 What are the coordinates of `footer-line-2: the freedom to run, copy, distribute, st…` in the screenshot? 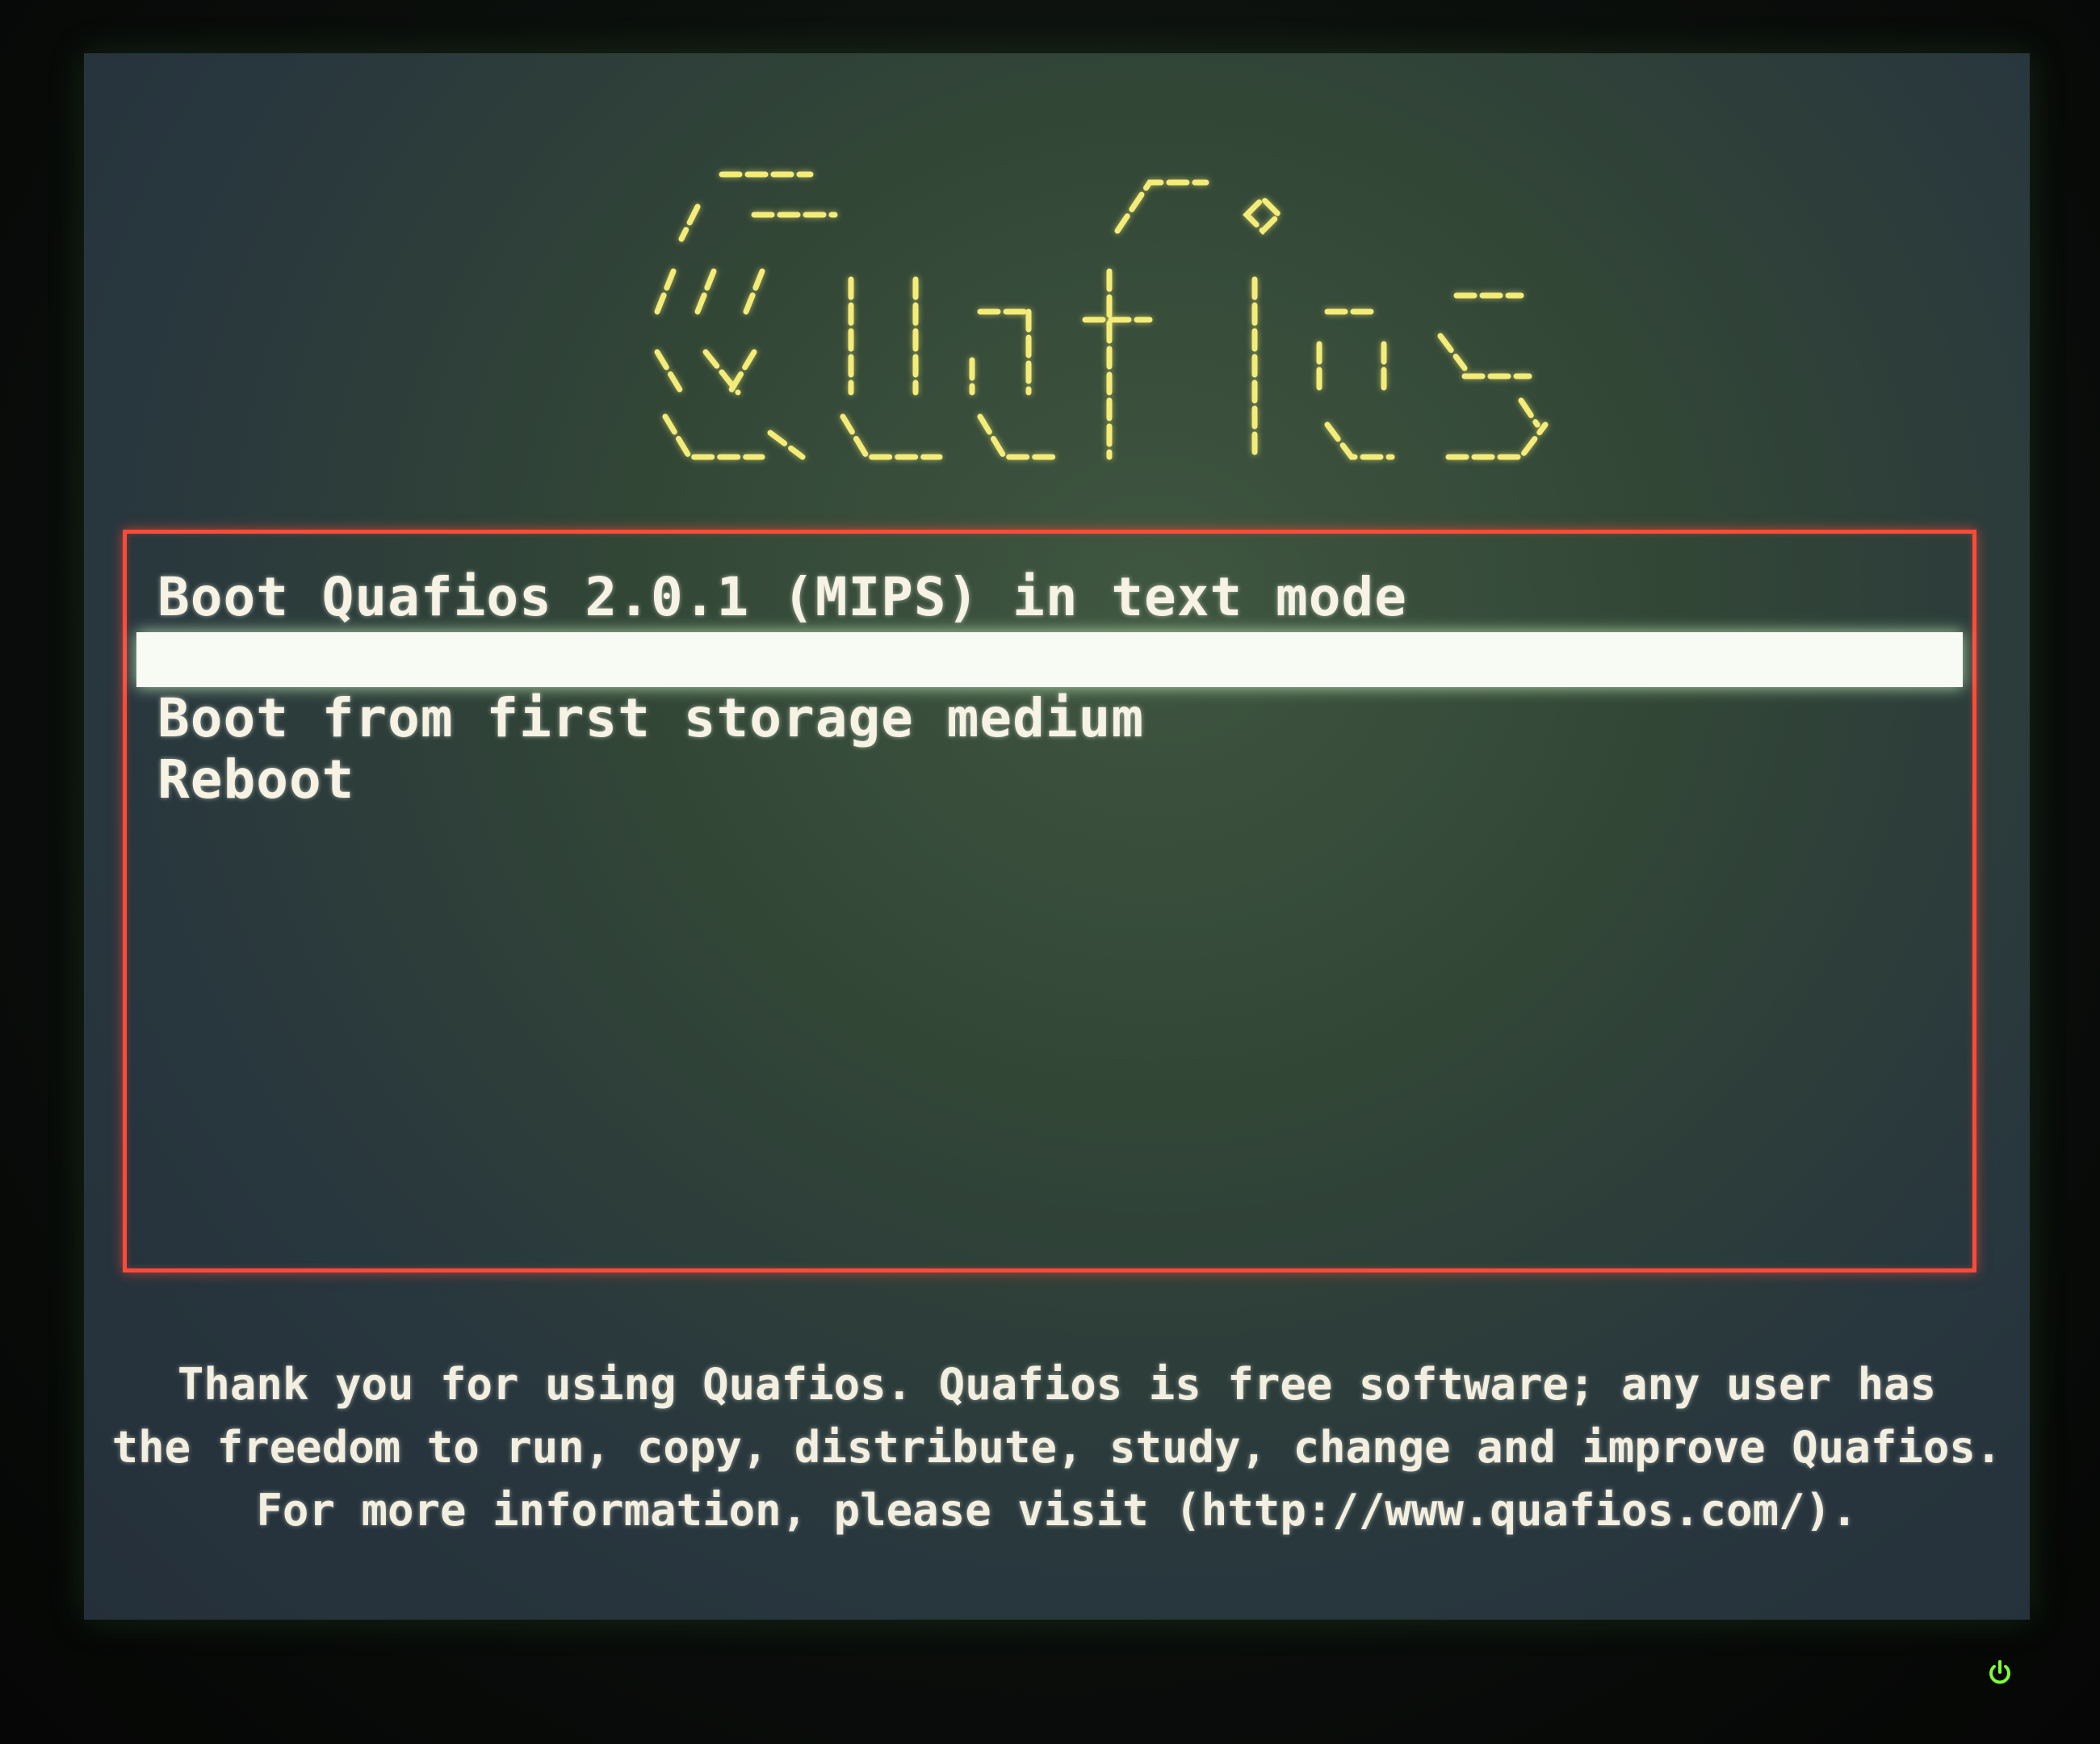 It's located at (1056, 1447).